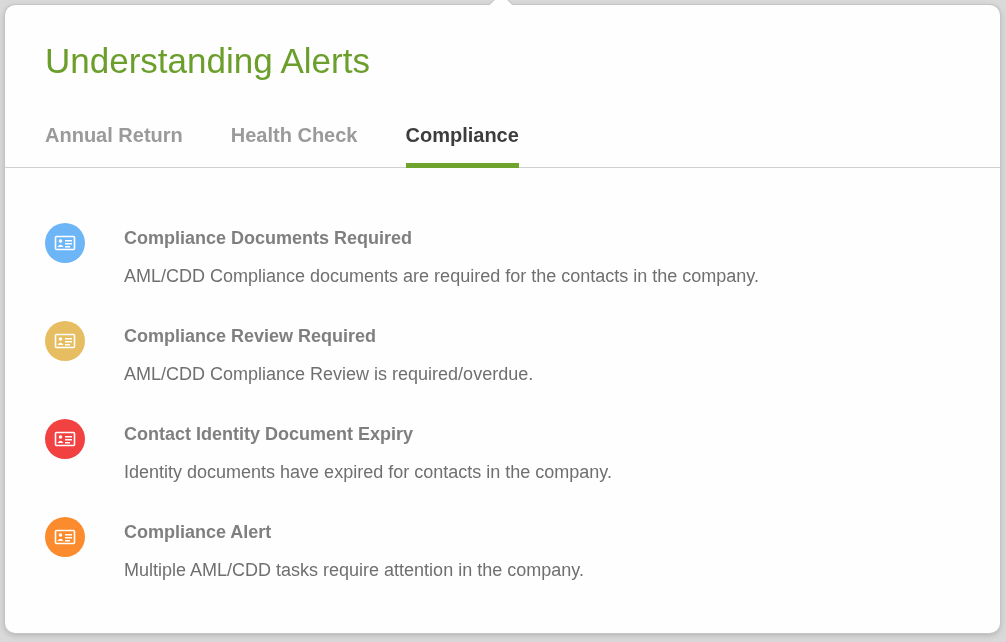  I want to click on alert-title: Compliance Documents Required, so click(269, 238).